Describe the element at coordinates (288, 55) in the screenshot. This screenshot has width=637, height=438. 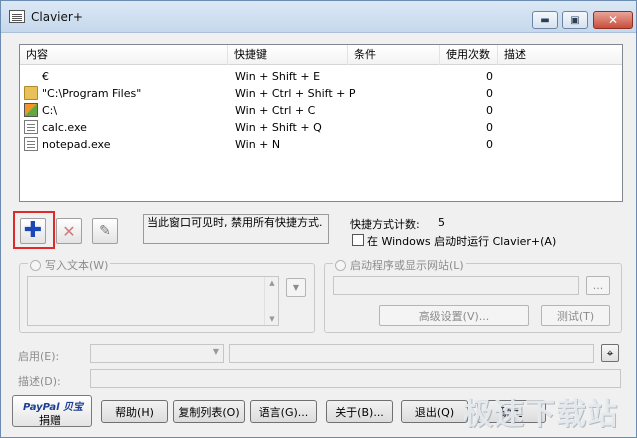
I see `column-shortcut: 快捷键` at that location.